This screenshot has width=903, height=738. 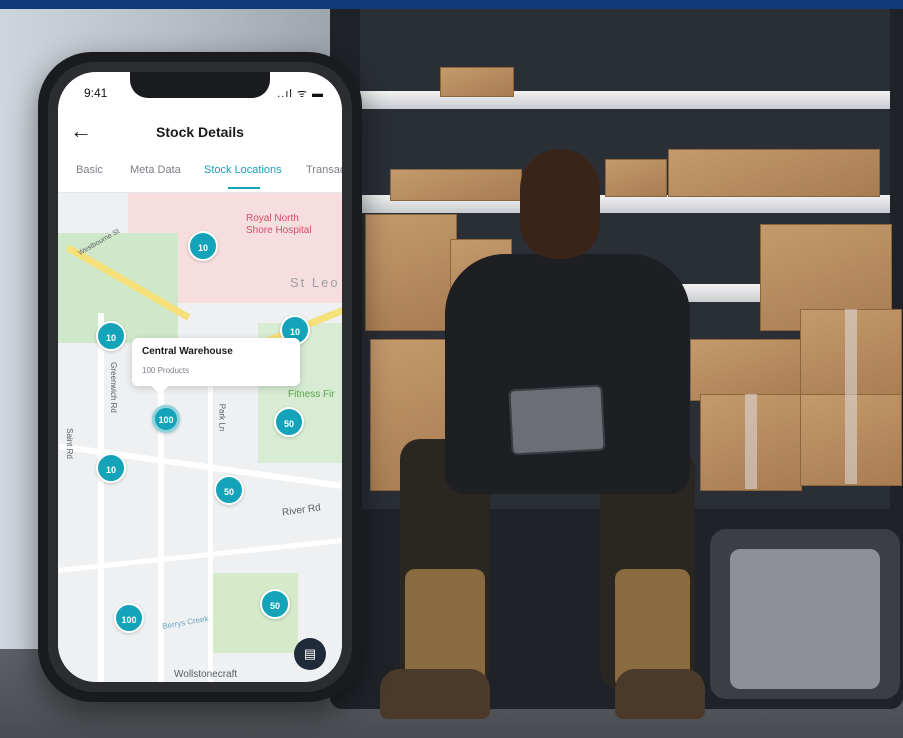 What do you see at coordinates (166, 419) in the screenshot?
I see `map-cluster-marker-selected: 100` at bounding box center [166, 419].